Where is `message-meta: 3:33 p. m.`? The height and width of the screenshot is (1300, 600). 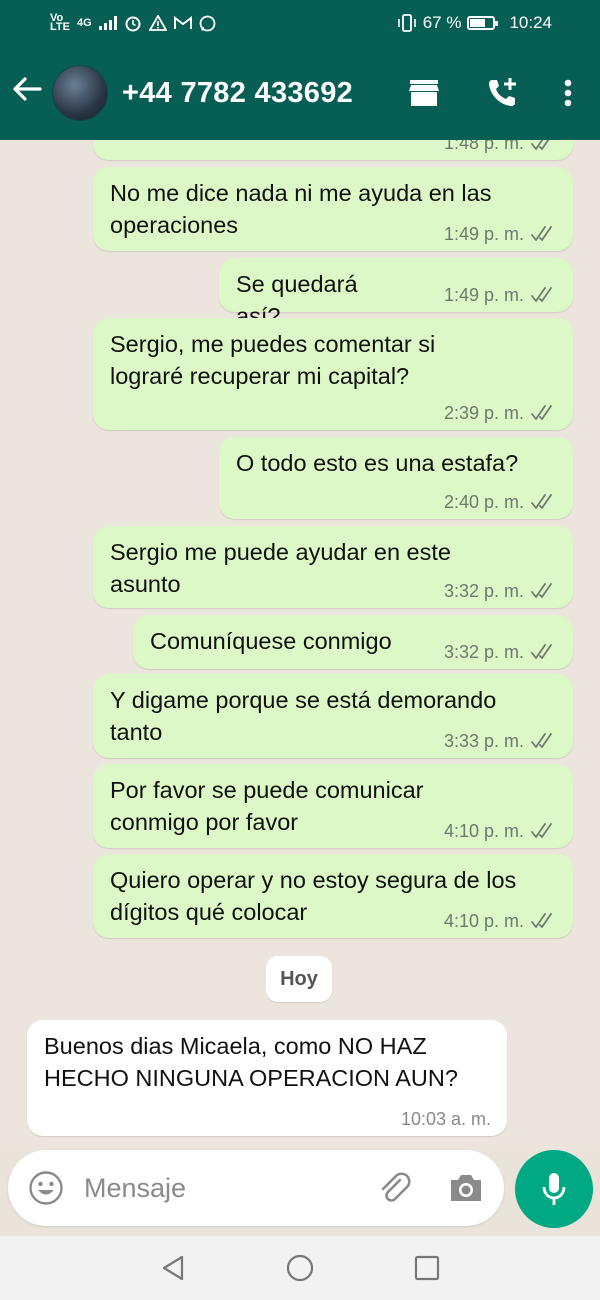
message-meta: 3:33 p. m. is located at coordinates (500, 741).